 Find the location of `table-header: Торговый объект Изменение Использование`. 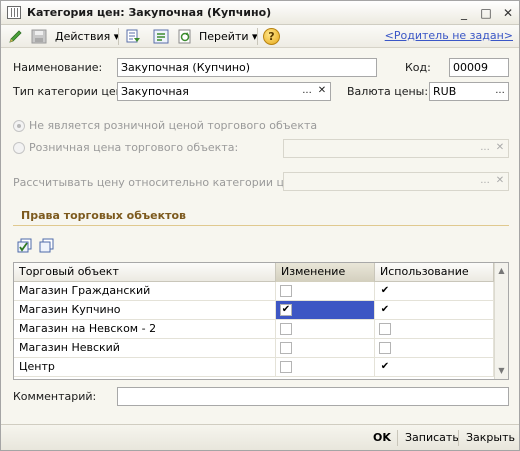

table-header: Торговый объект Изменение Использование is located at coordinates (261, 272).